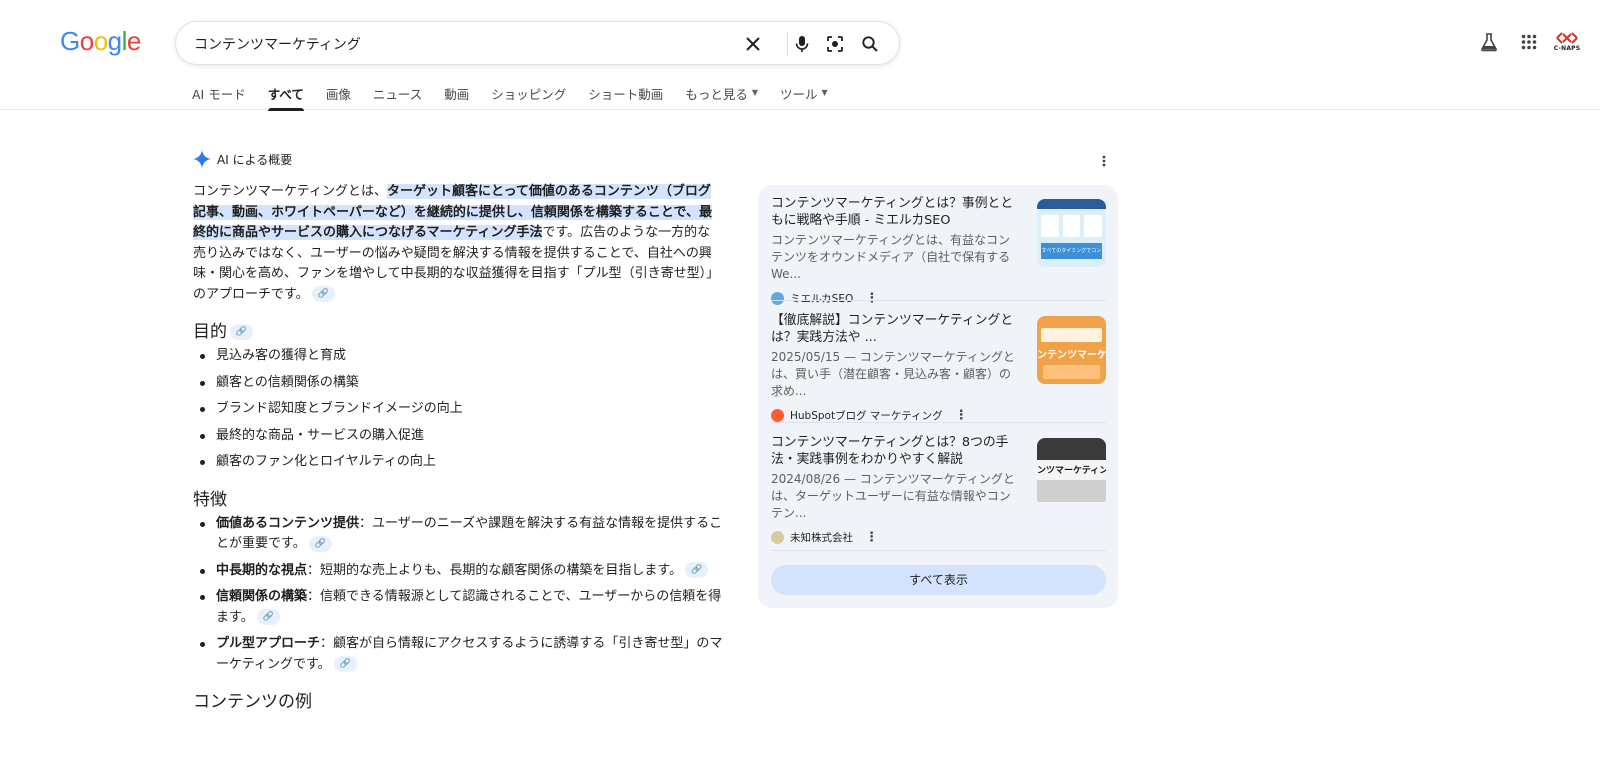 The height and width of the screenshot is (763, 1600). I want to click on search-box: コンテンツマーケティング, so click(537, 43).